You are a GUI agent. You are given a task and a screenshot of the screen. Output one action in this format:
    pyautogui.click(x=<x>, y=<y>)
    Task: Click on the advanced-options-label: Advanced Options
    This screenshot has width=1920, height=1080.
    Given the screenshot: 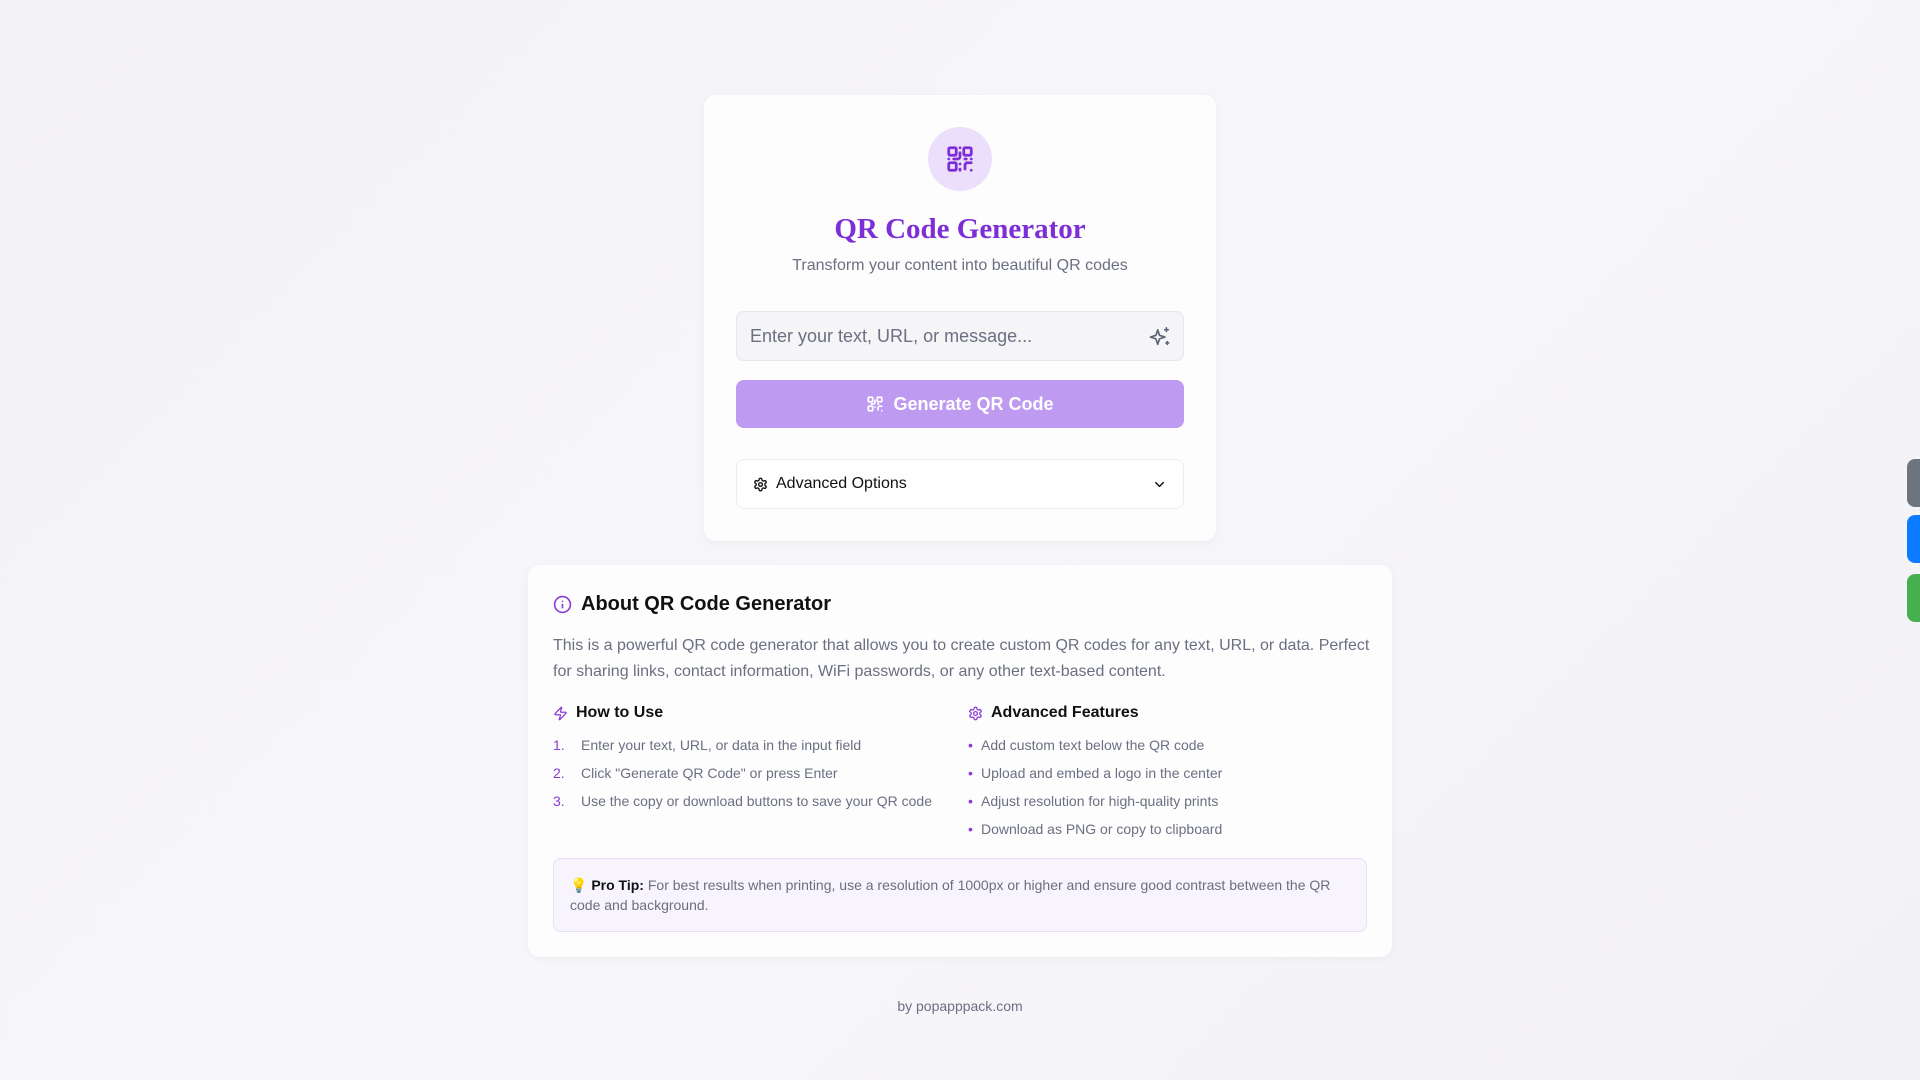 What is the action you would take?
    pyautogui.click(x=841, y=483)
    